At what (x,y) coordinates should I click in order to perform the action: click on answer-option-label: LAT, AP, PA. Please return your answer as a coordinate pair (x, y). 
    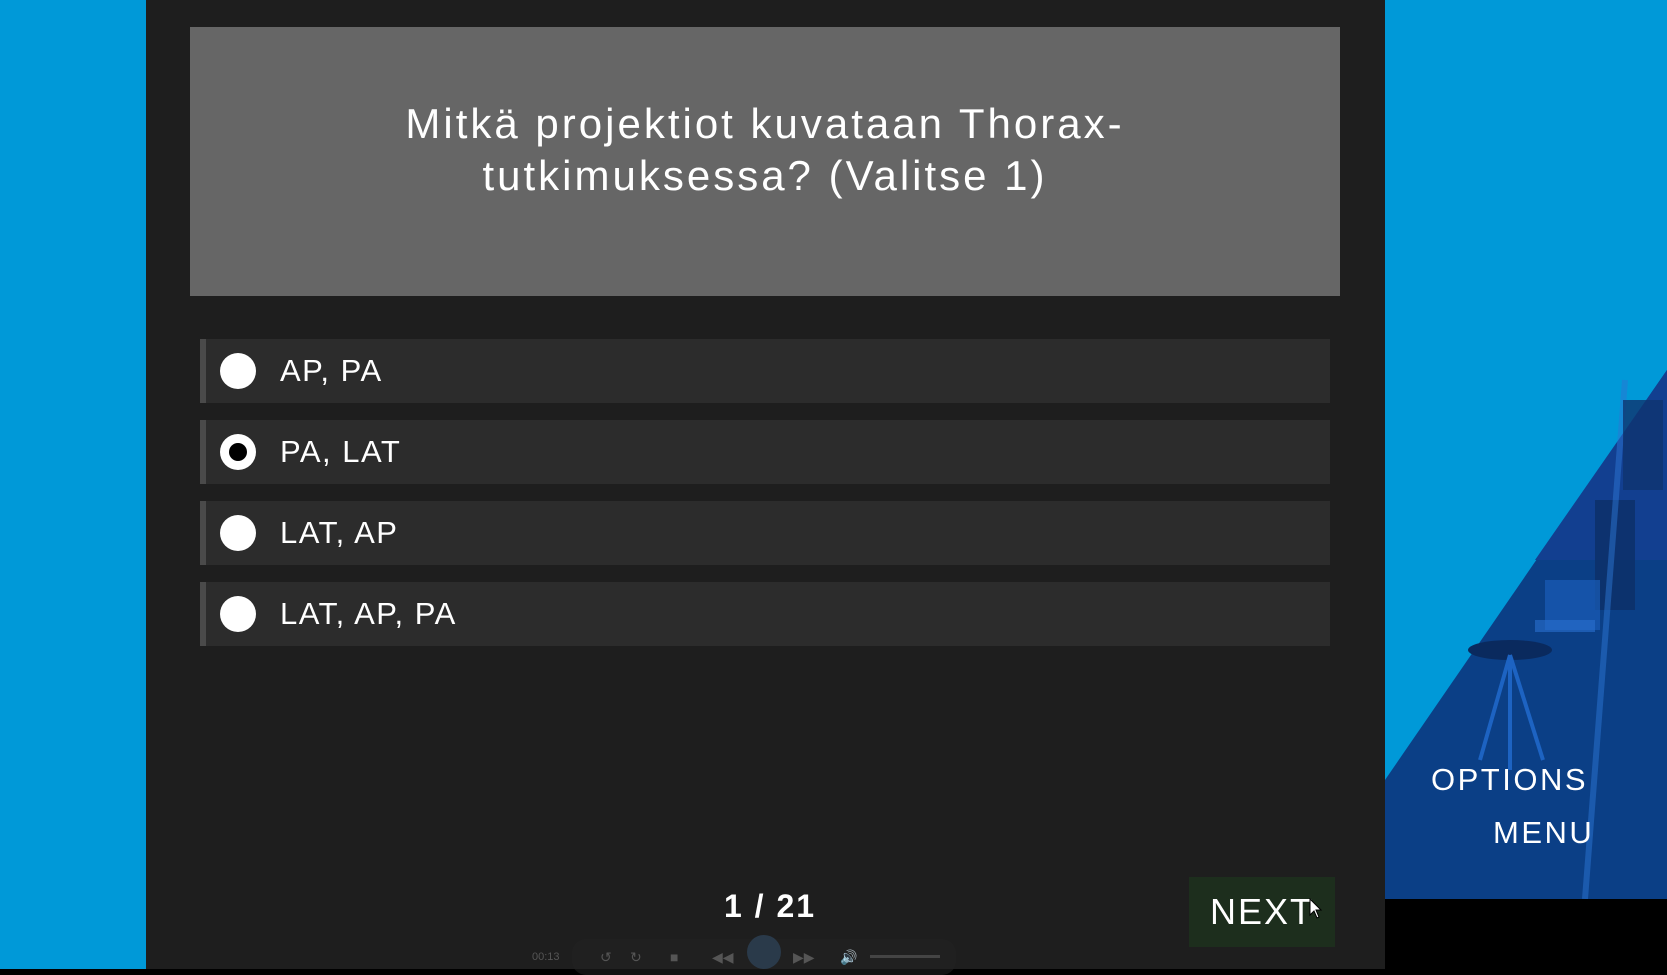
    Looking at the image, I should click on (368, 613).